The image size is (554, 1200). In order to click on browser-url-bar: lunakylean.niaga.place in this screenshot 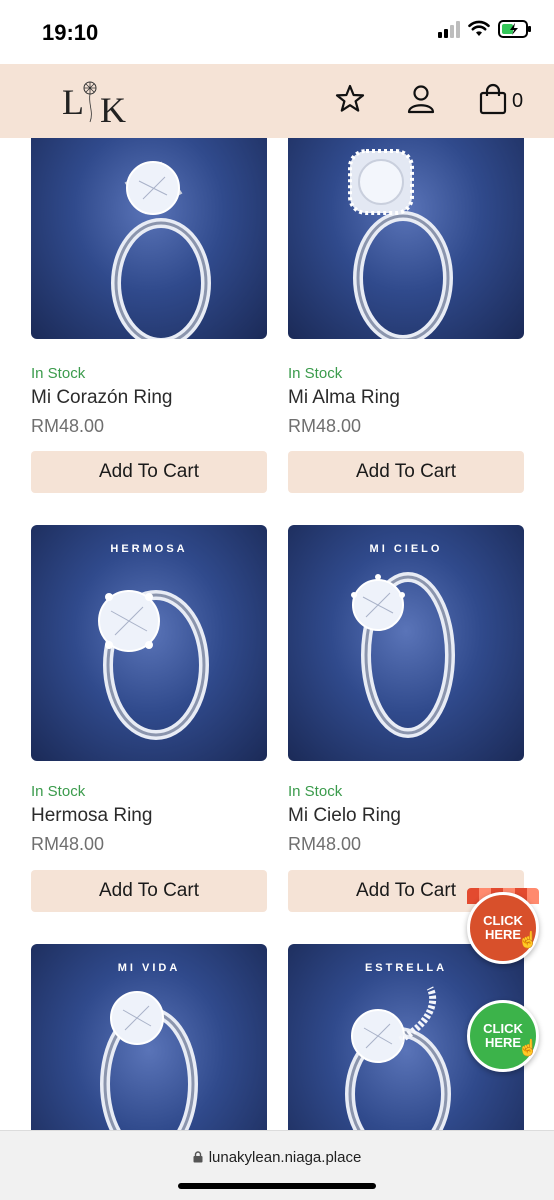, I will do `click(277, 1165)`.